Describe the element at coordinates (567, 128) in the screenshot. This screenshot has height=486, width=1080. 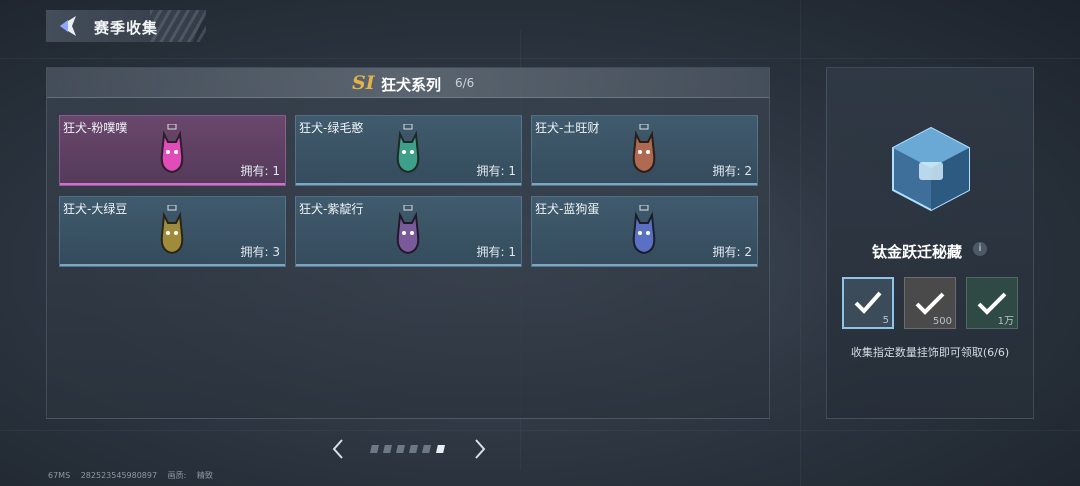
I see `card-name: 狂犬-土旺财` at that location.